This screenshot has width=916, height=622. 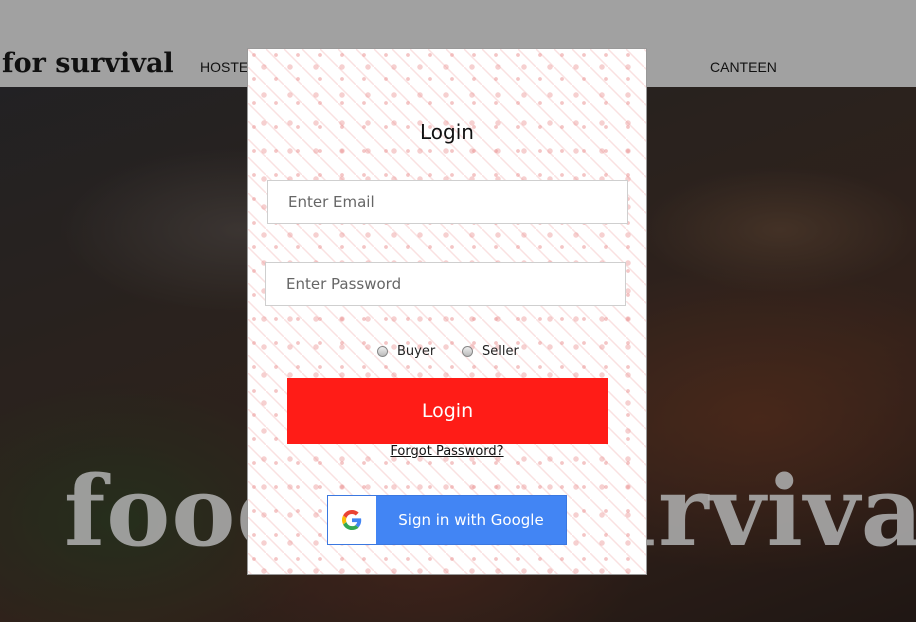 I want to click on brand-logo-text: for survival, so click(x=88, y=63).